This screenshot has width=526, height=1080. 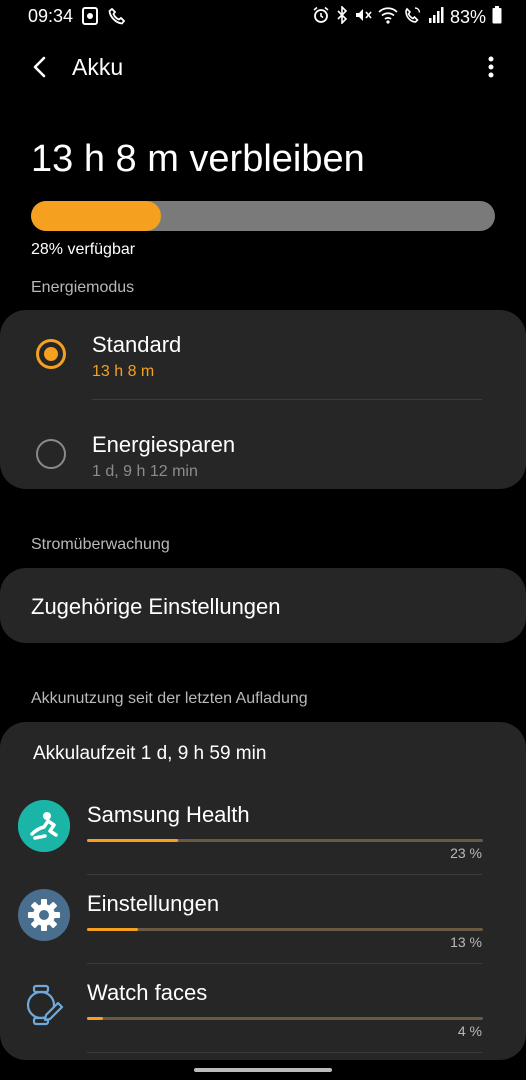 What do you see at coordinates (436, 17) in the screenshot?
I see `signal-icon` at bounding box center [436, 17].